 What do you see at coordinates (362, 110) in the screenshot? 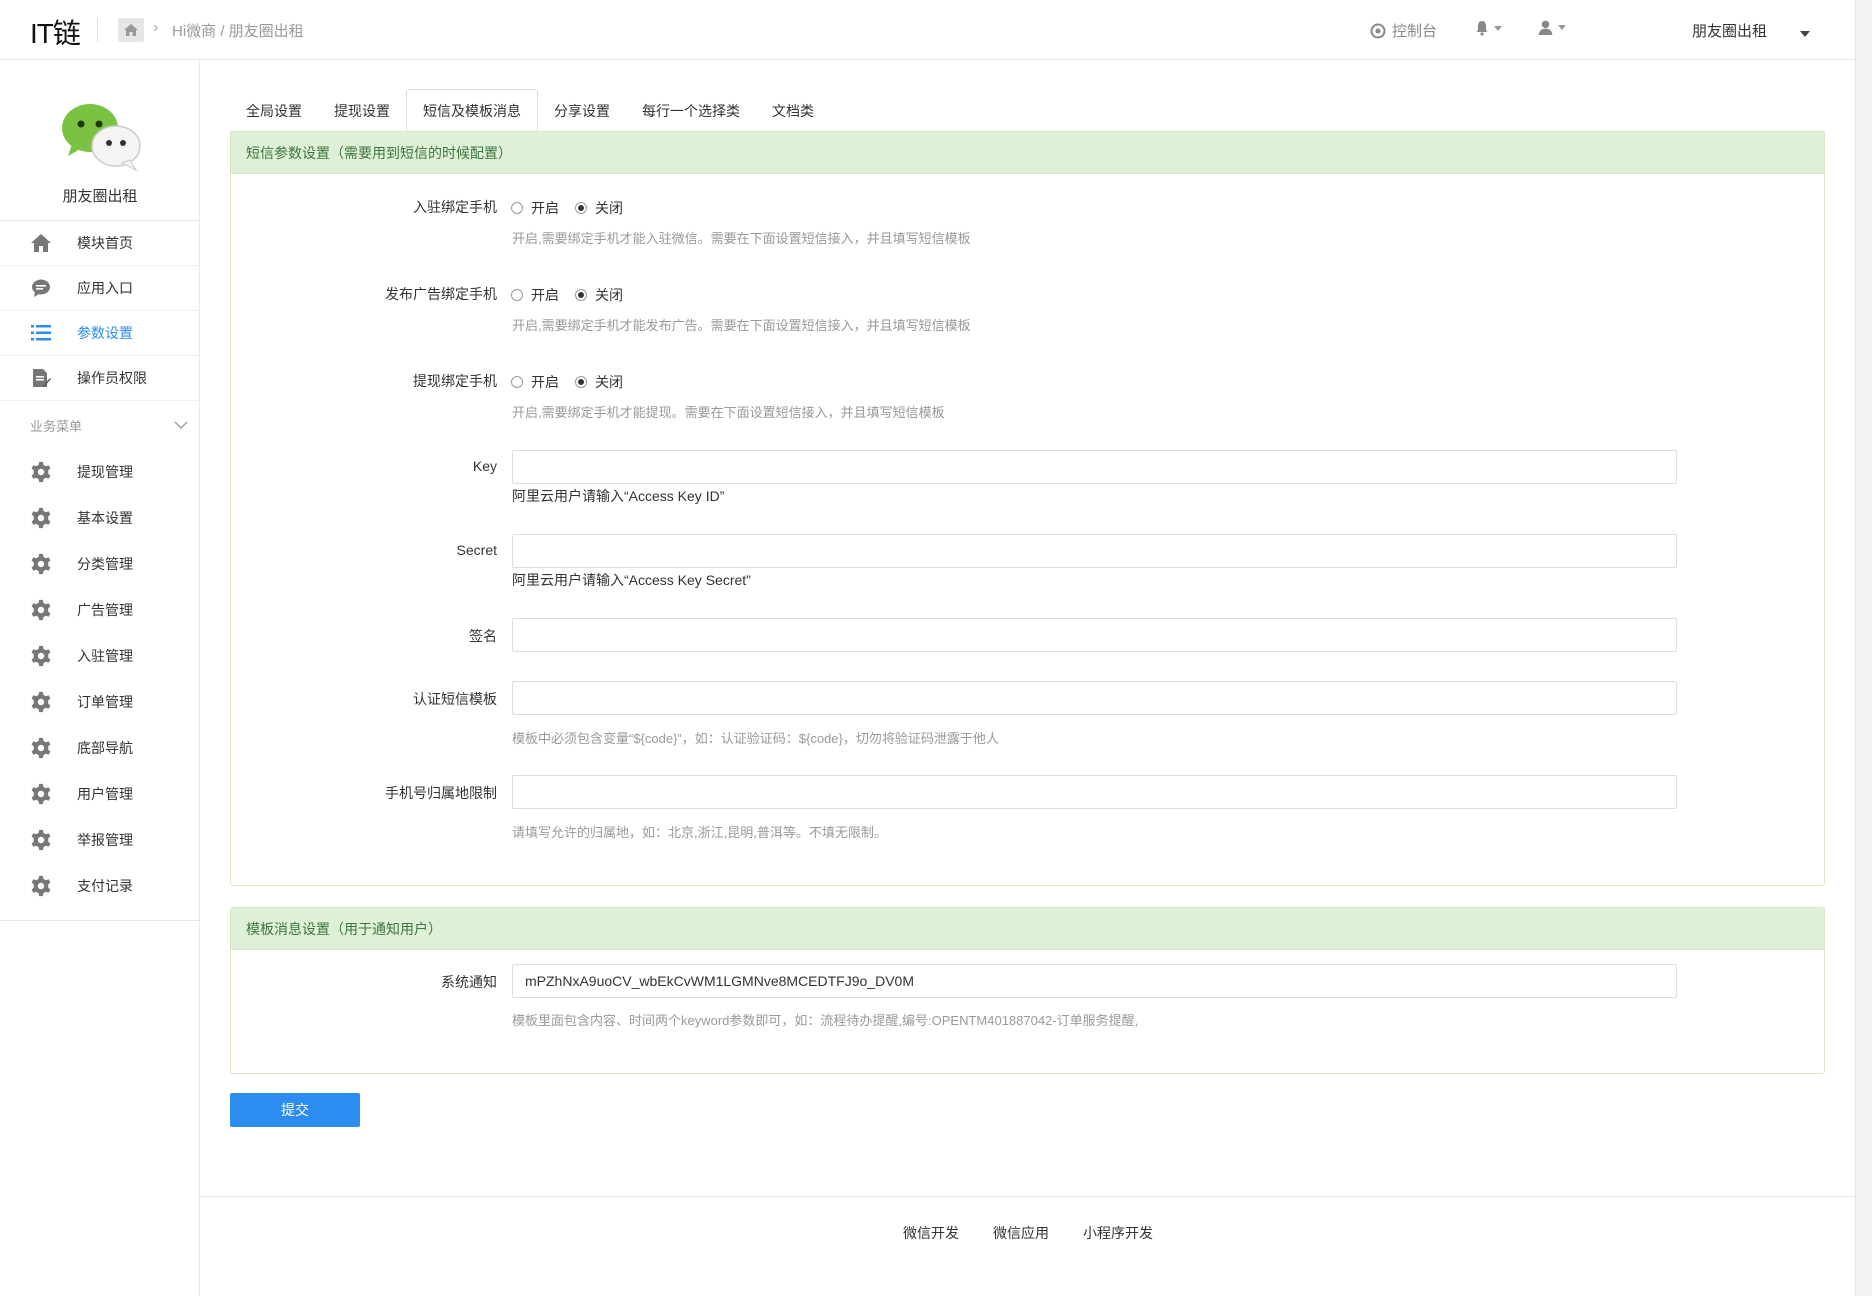
I see `tab-withdraw: 提现设置` at bounding box center [362, 110].